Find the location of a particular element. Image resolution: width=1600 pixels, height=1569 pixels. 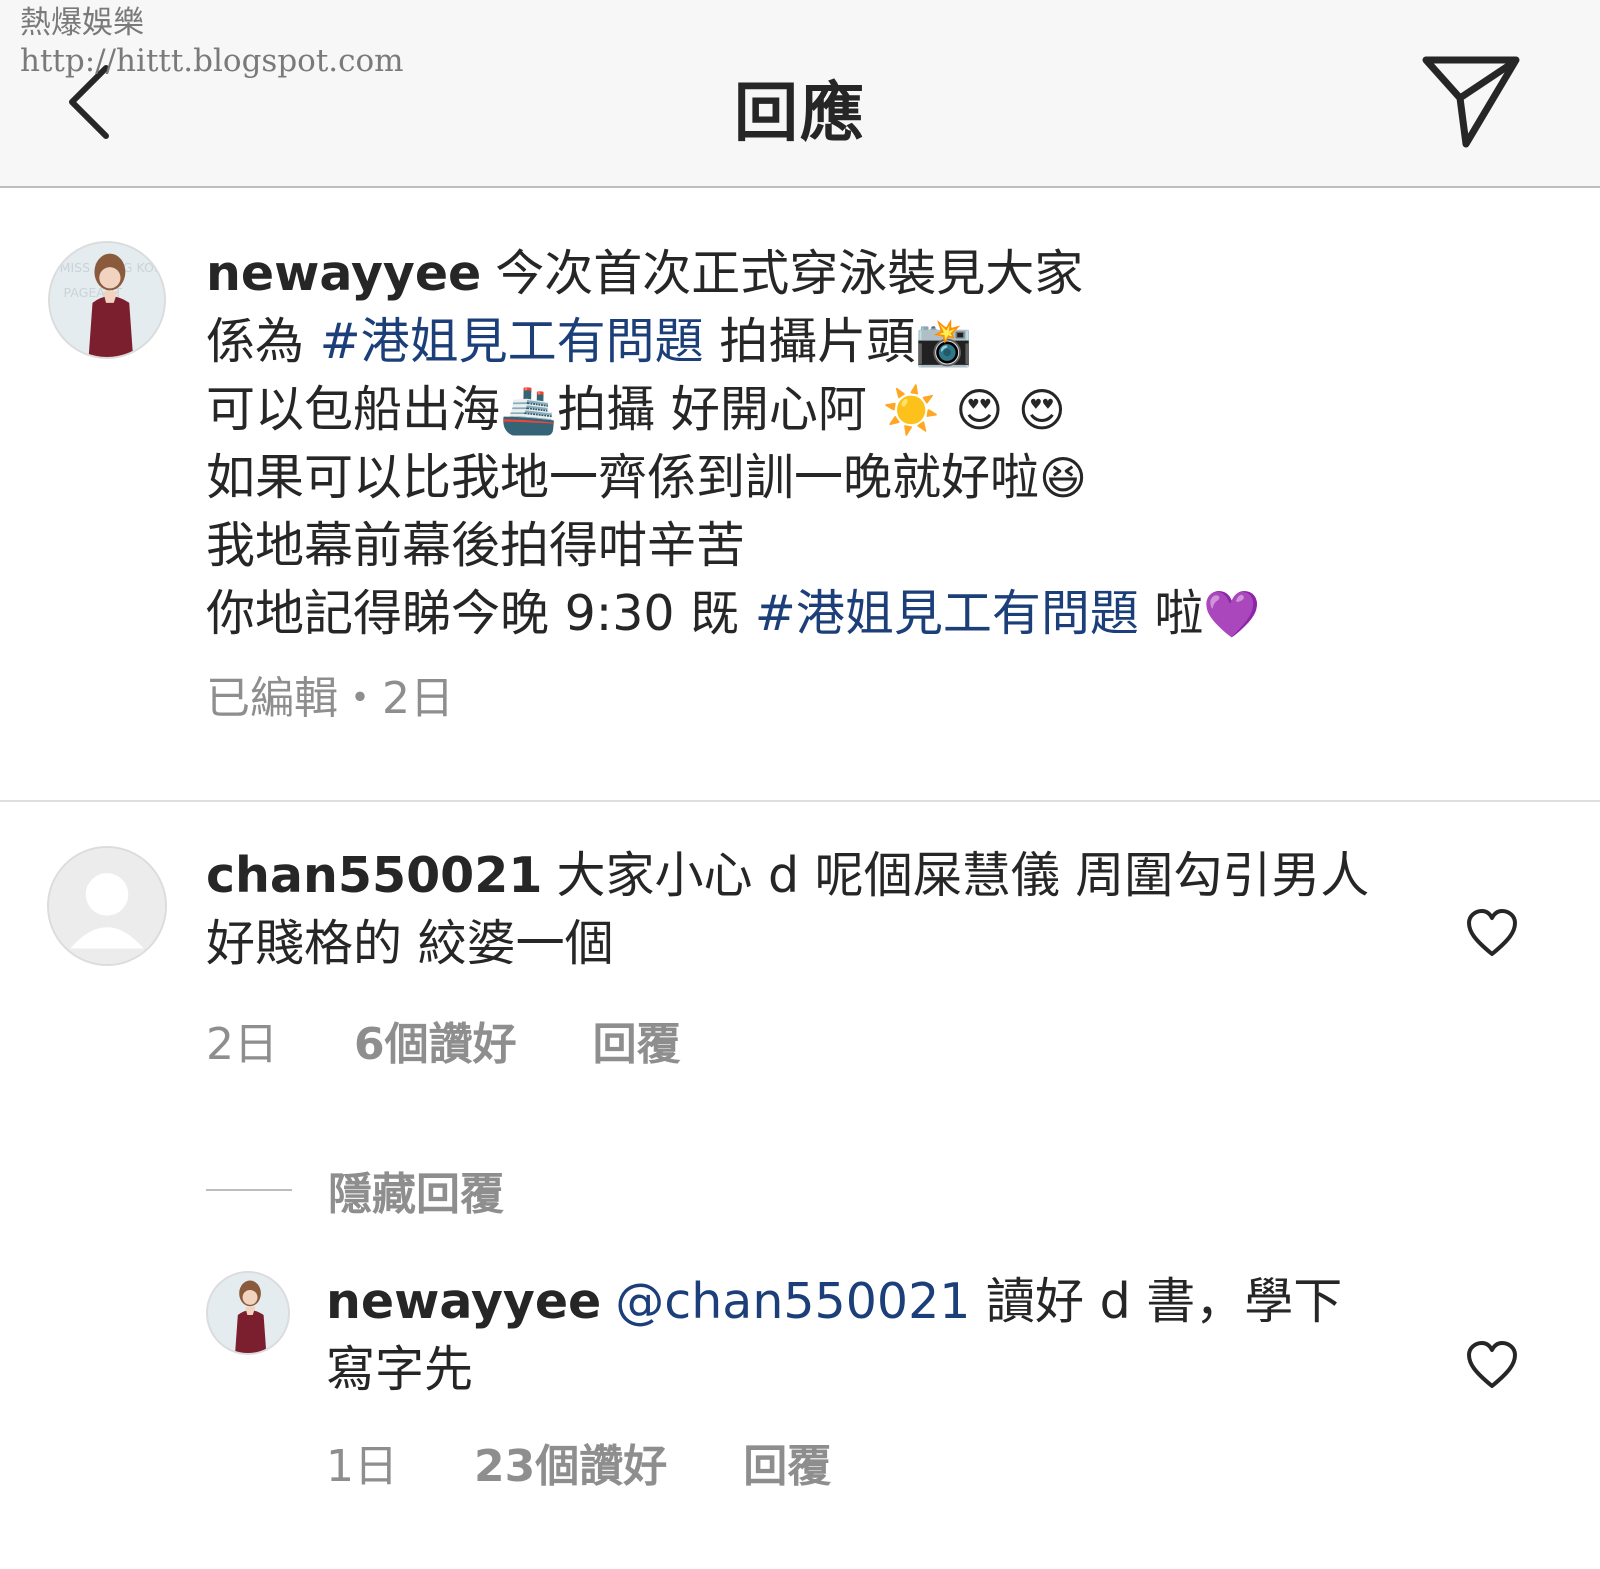

ship-emoji: 🚢 is located at coordinates (529, 410).